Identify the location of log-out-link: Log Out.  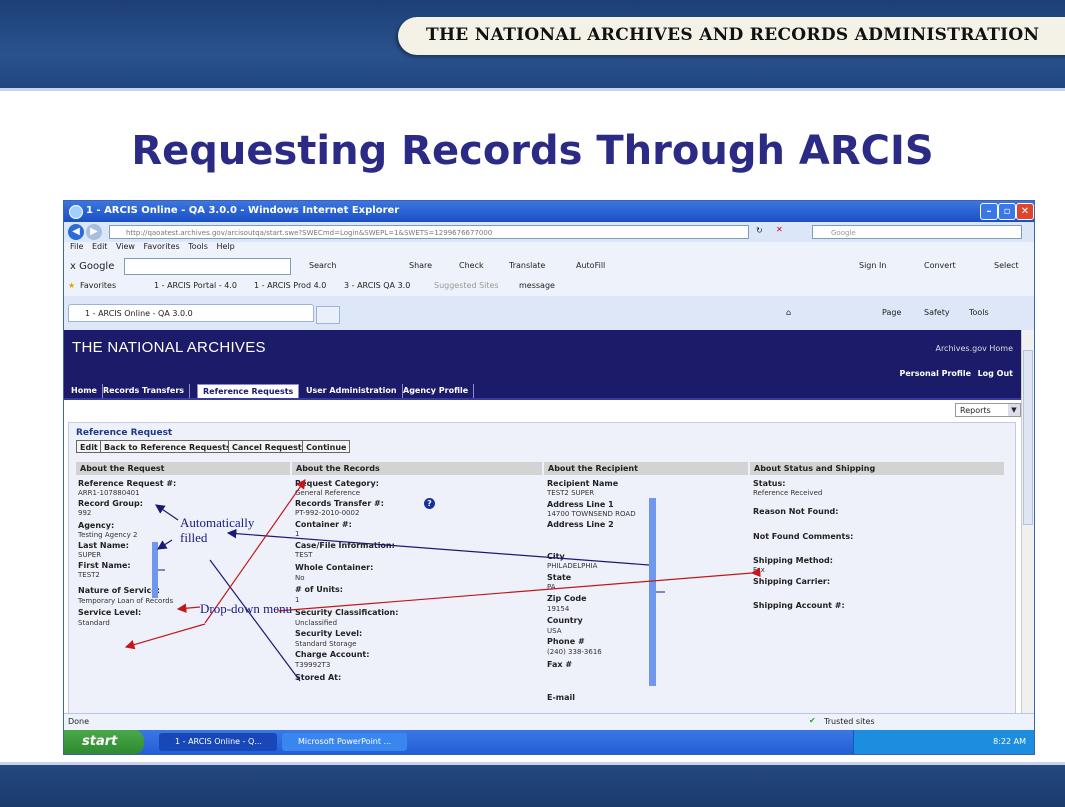
(995, 373).